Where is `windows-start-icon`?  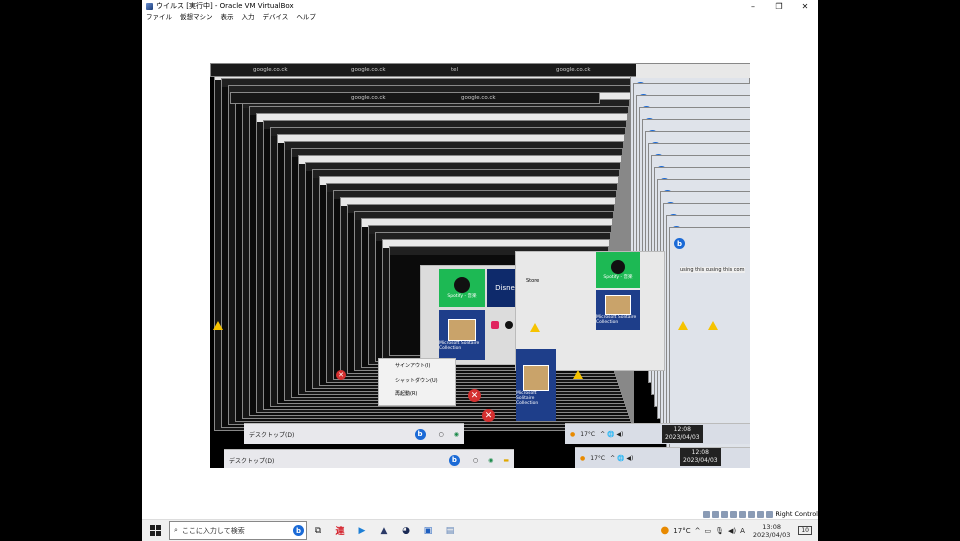
windows-start-icon is located at coordinates (155, 530).